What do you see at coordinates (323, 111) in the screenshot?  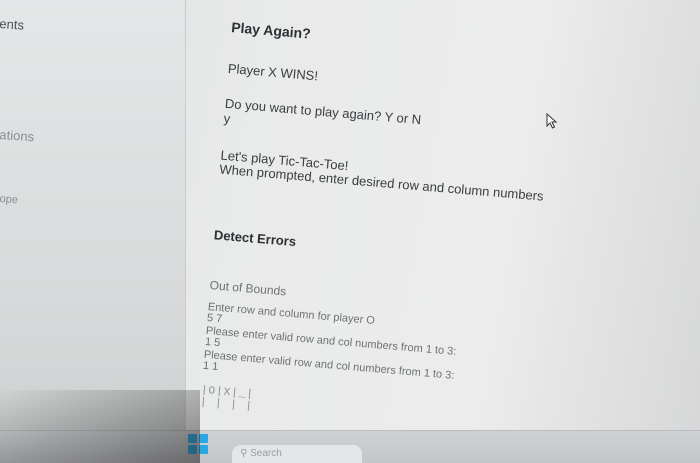 I see `play-again-prompt: Do you want to play again? Y or N` at bounding box center [323, 111].